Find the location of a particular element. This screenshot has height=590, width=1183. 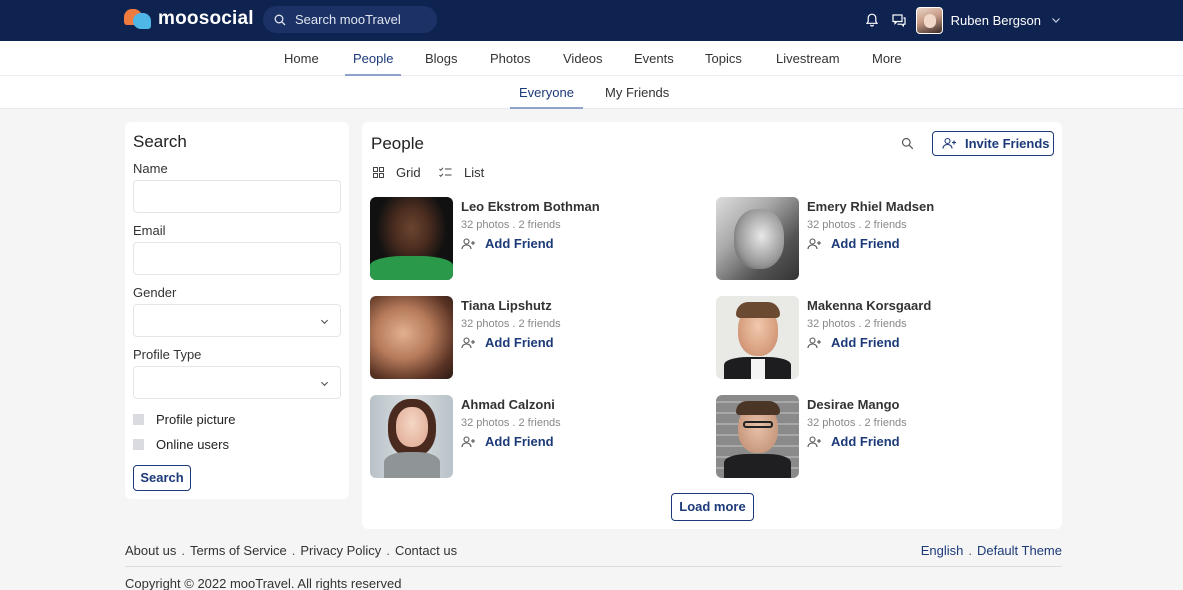

list-view-toggle: List is located at coordinates (461, 172).